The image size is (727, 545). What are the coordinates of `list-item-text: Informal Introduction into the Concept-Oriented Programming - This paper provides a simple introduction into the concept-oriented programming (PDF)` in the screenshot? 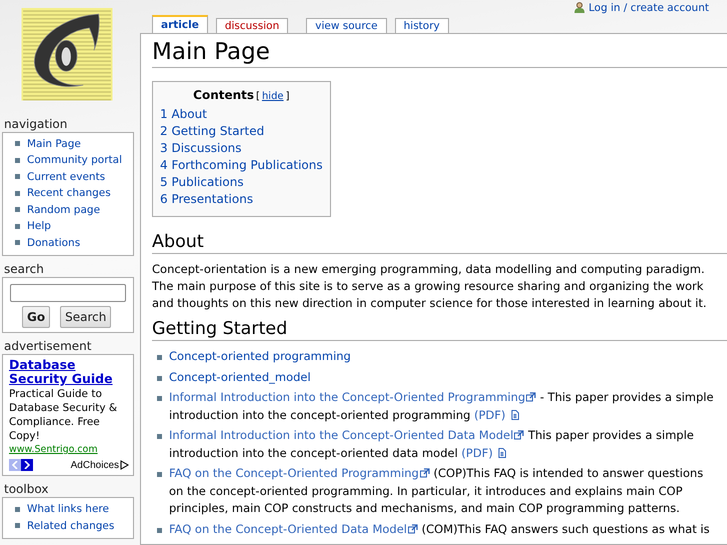 It's located at (442, 406).